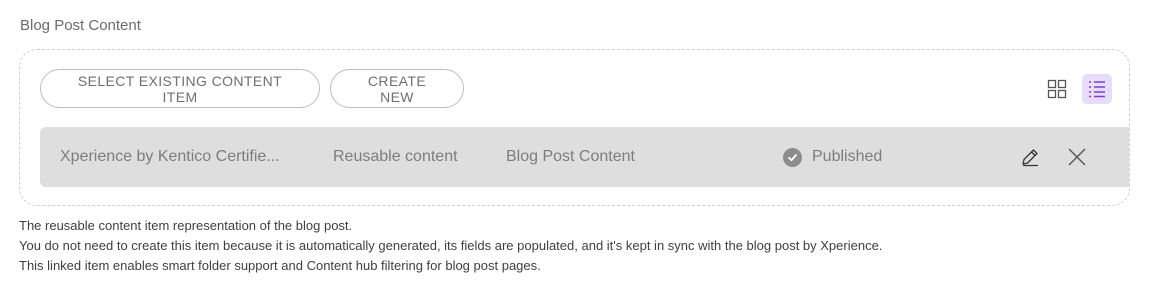  I want to click on grid-icon, so click(1057, 89).